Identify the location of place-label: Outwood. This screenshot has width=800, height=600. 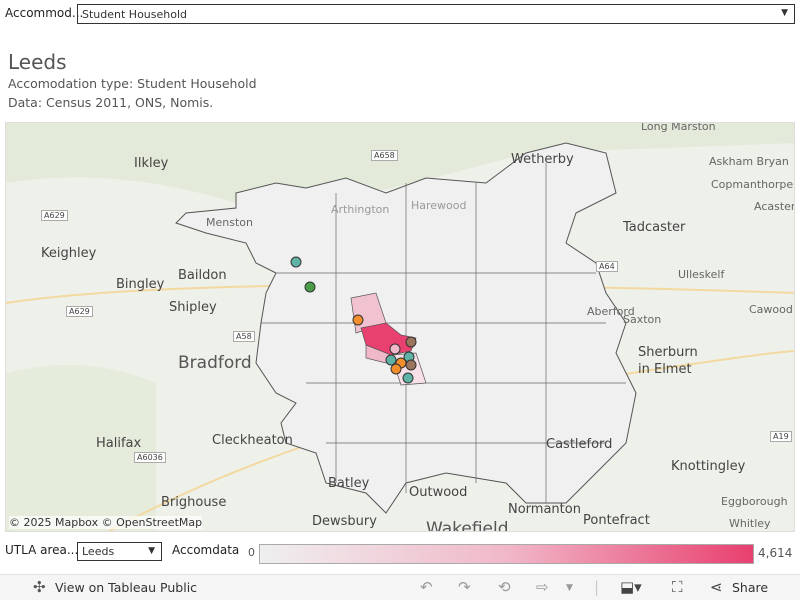
(438, 492).